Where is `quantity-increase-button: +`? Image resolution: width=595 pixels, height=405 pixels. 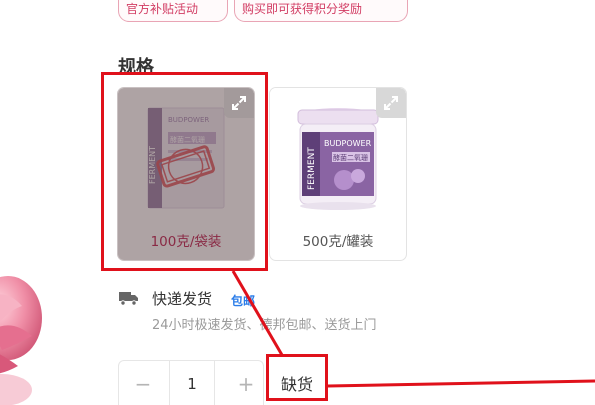
quantity-increase-button: + is located at coordinates (246, 385).